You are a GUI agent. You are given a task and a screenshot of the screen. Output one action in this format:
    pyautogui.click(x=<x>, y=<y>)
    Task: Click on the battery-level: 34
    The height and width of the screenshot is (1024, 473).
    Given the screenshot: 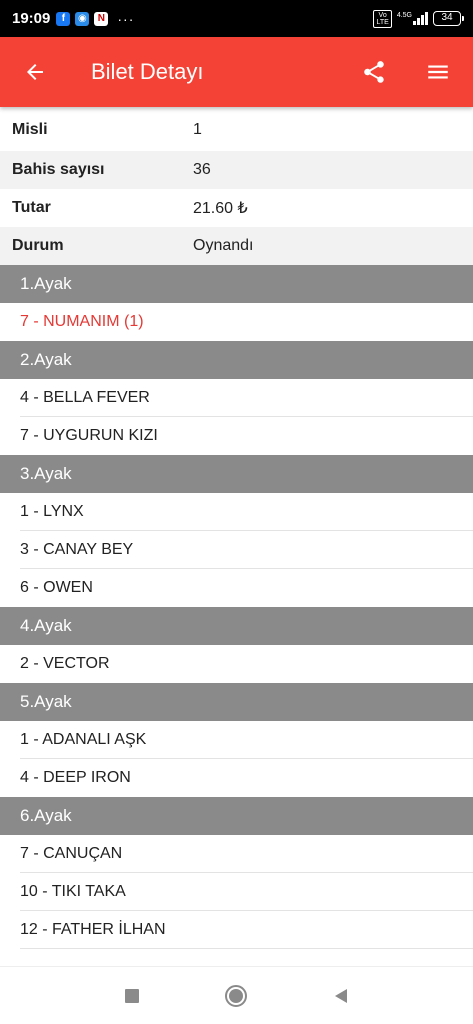 What is the action you would take?
    pyautogui.click(x=447, y=17)
    